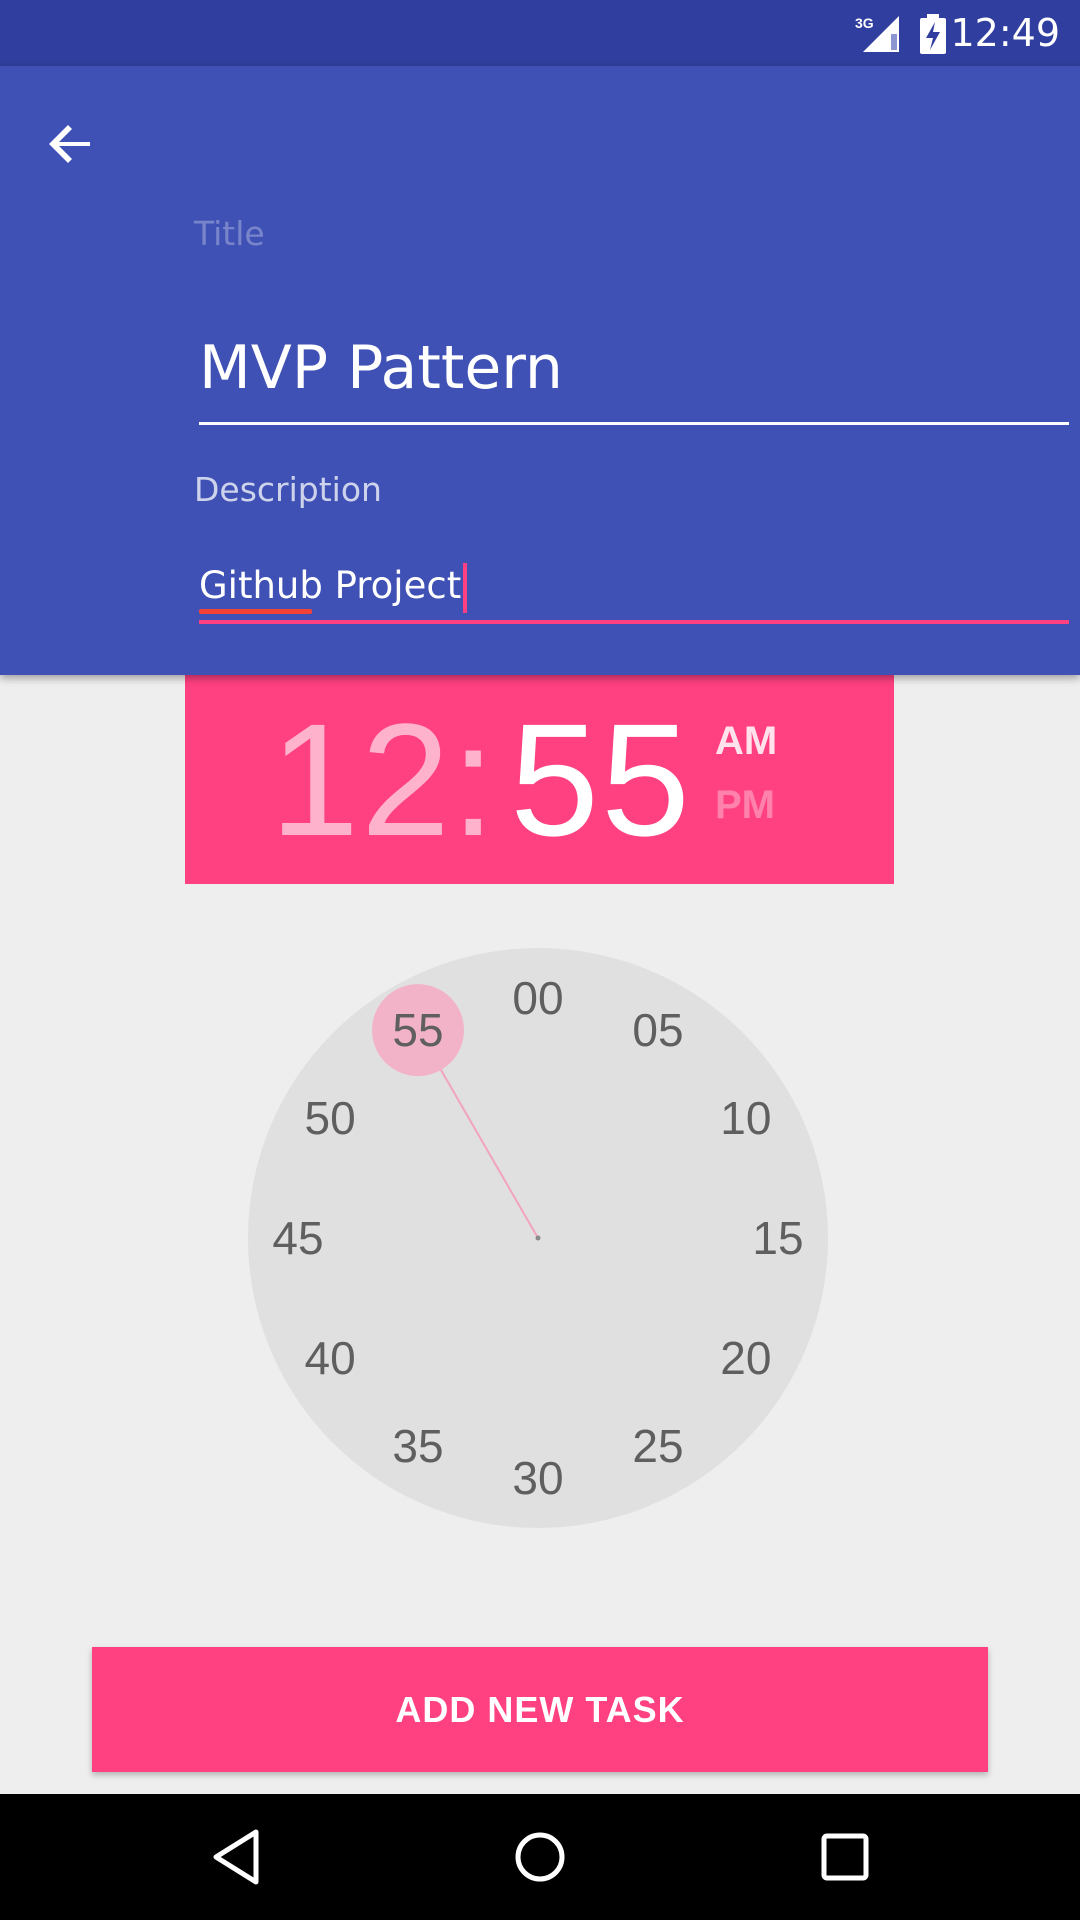 The width and height of the screenshot is (1080, 1920). What do you see at coordinates (658, 1446) in the screenshot?
I see `dial-number-25: 25` at bounding box center [658, 1446].